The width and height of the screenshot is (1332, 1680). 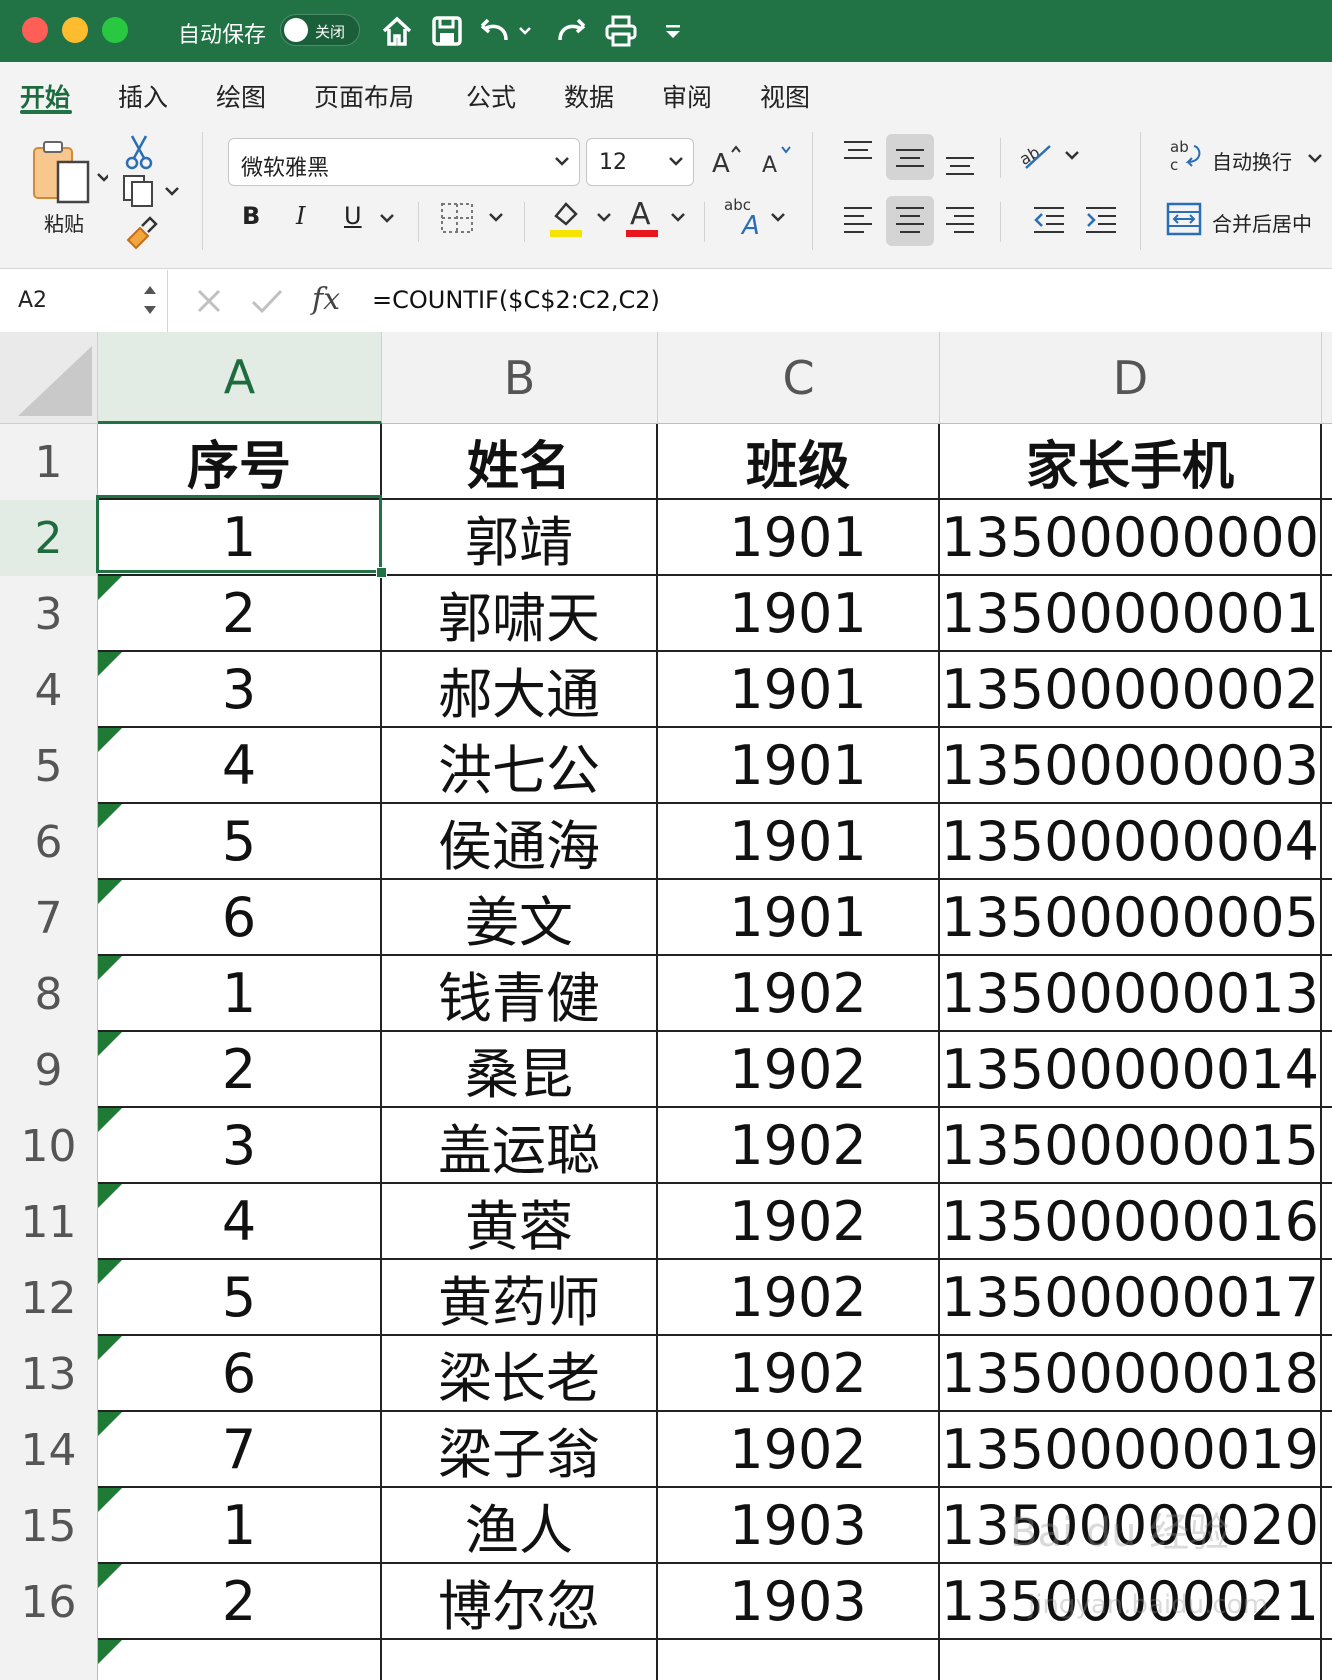 I want to click on close-window-button, so click(x=35, y=30).